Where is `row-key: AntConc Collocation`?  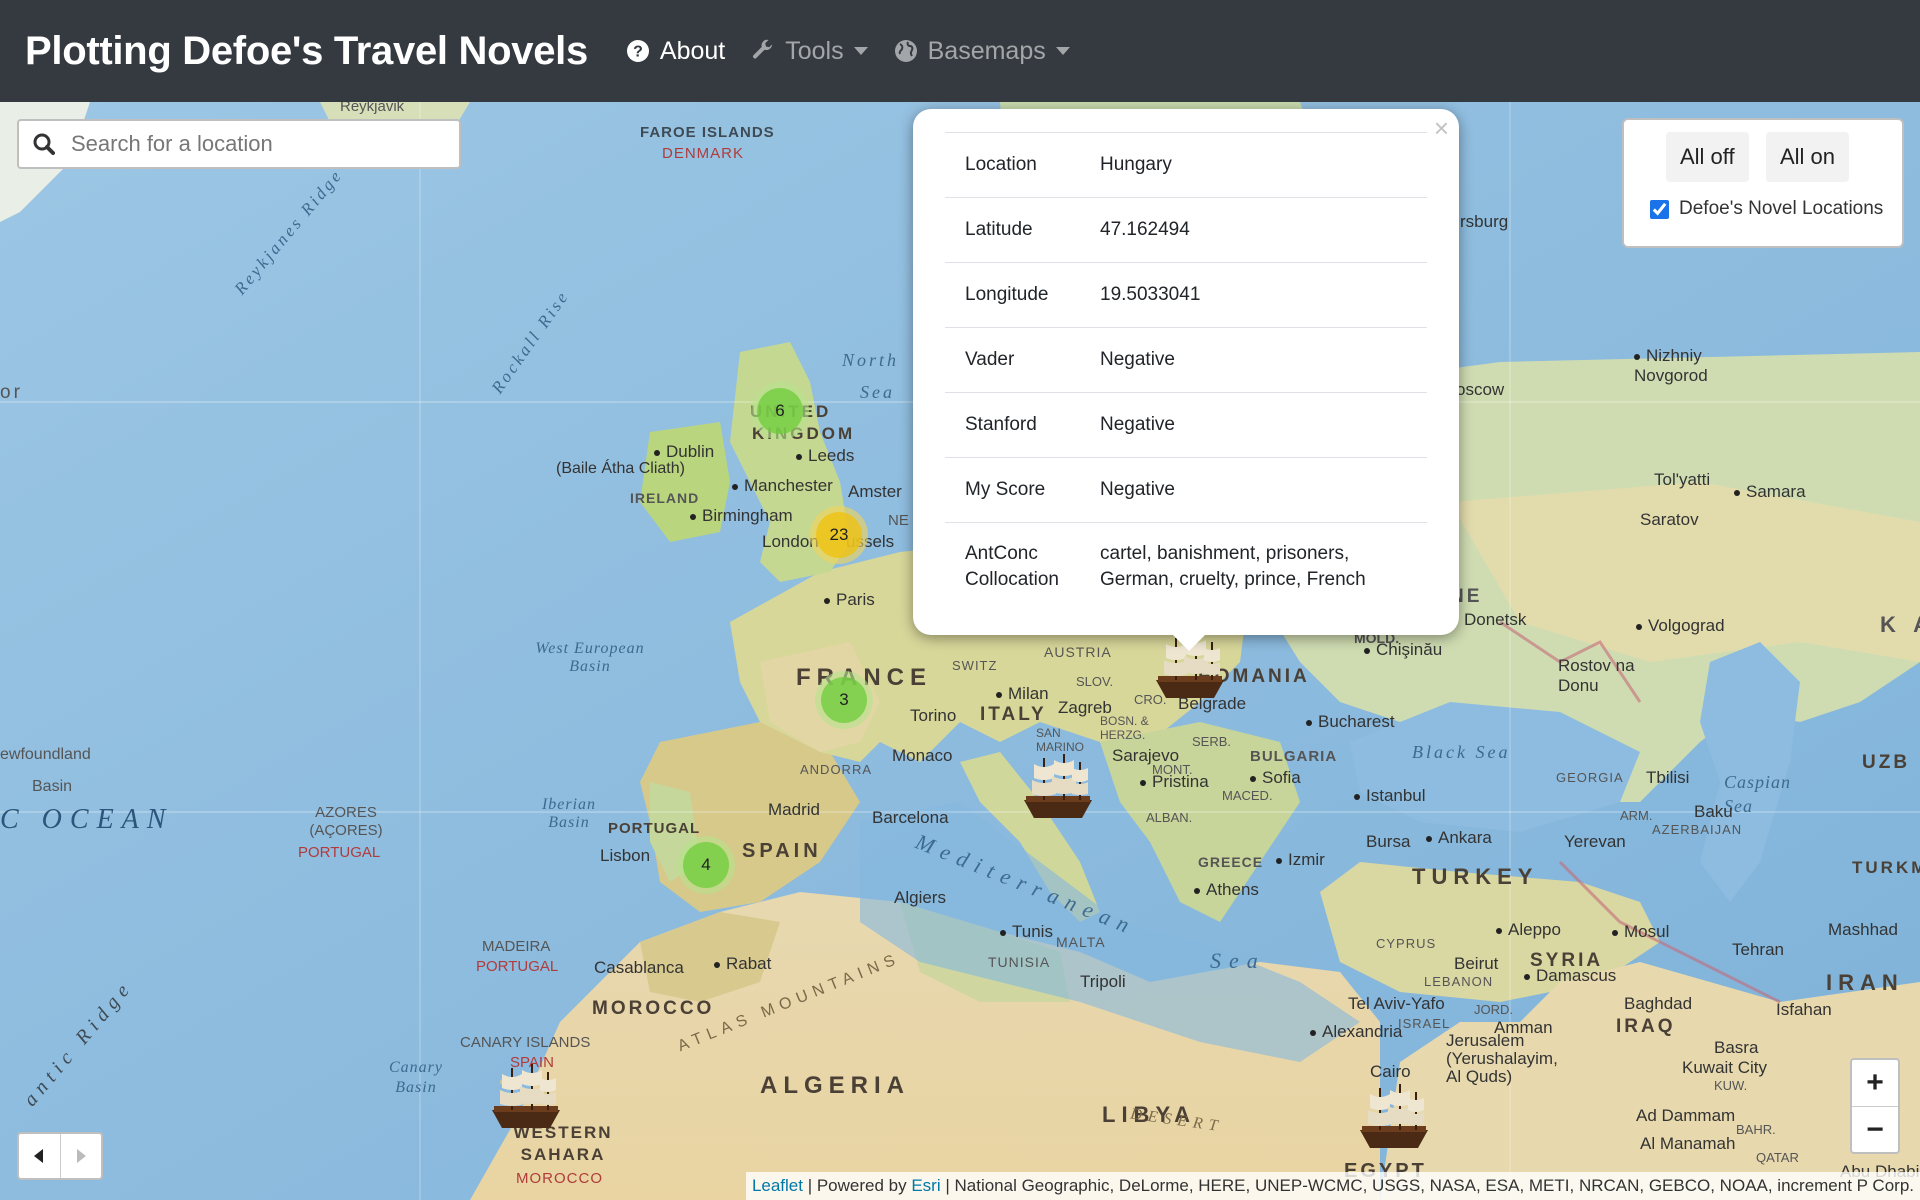
row-key: AntConc Collocation is located at coordinates (1012, 566).